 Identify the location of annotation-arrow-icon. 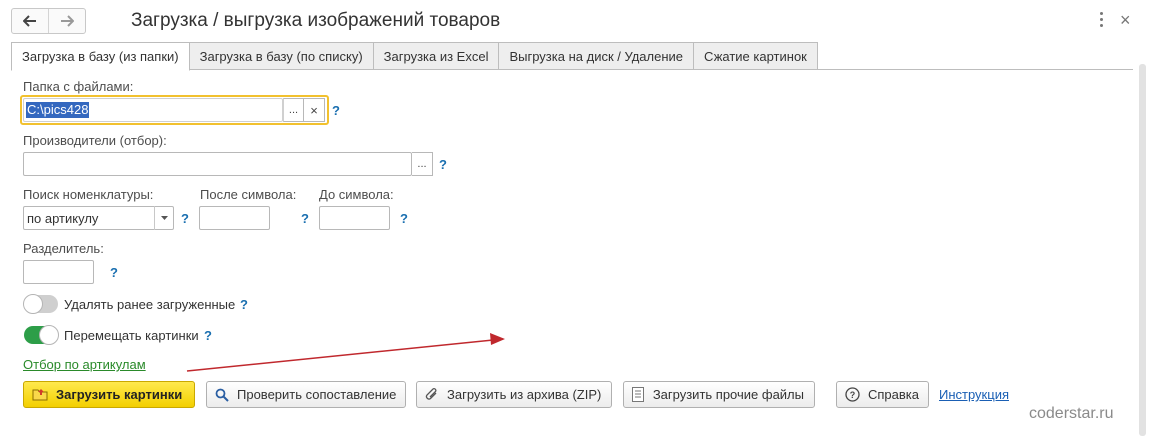
(345, 352).